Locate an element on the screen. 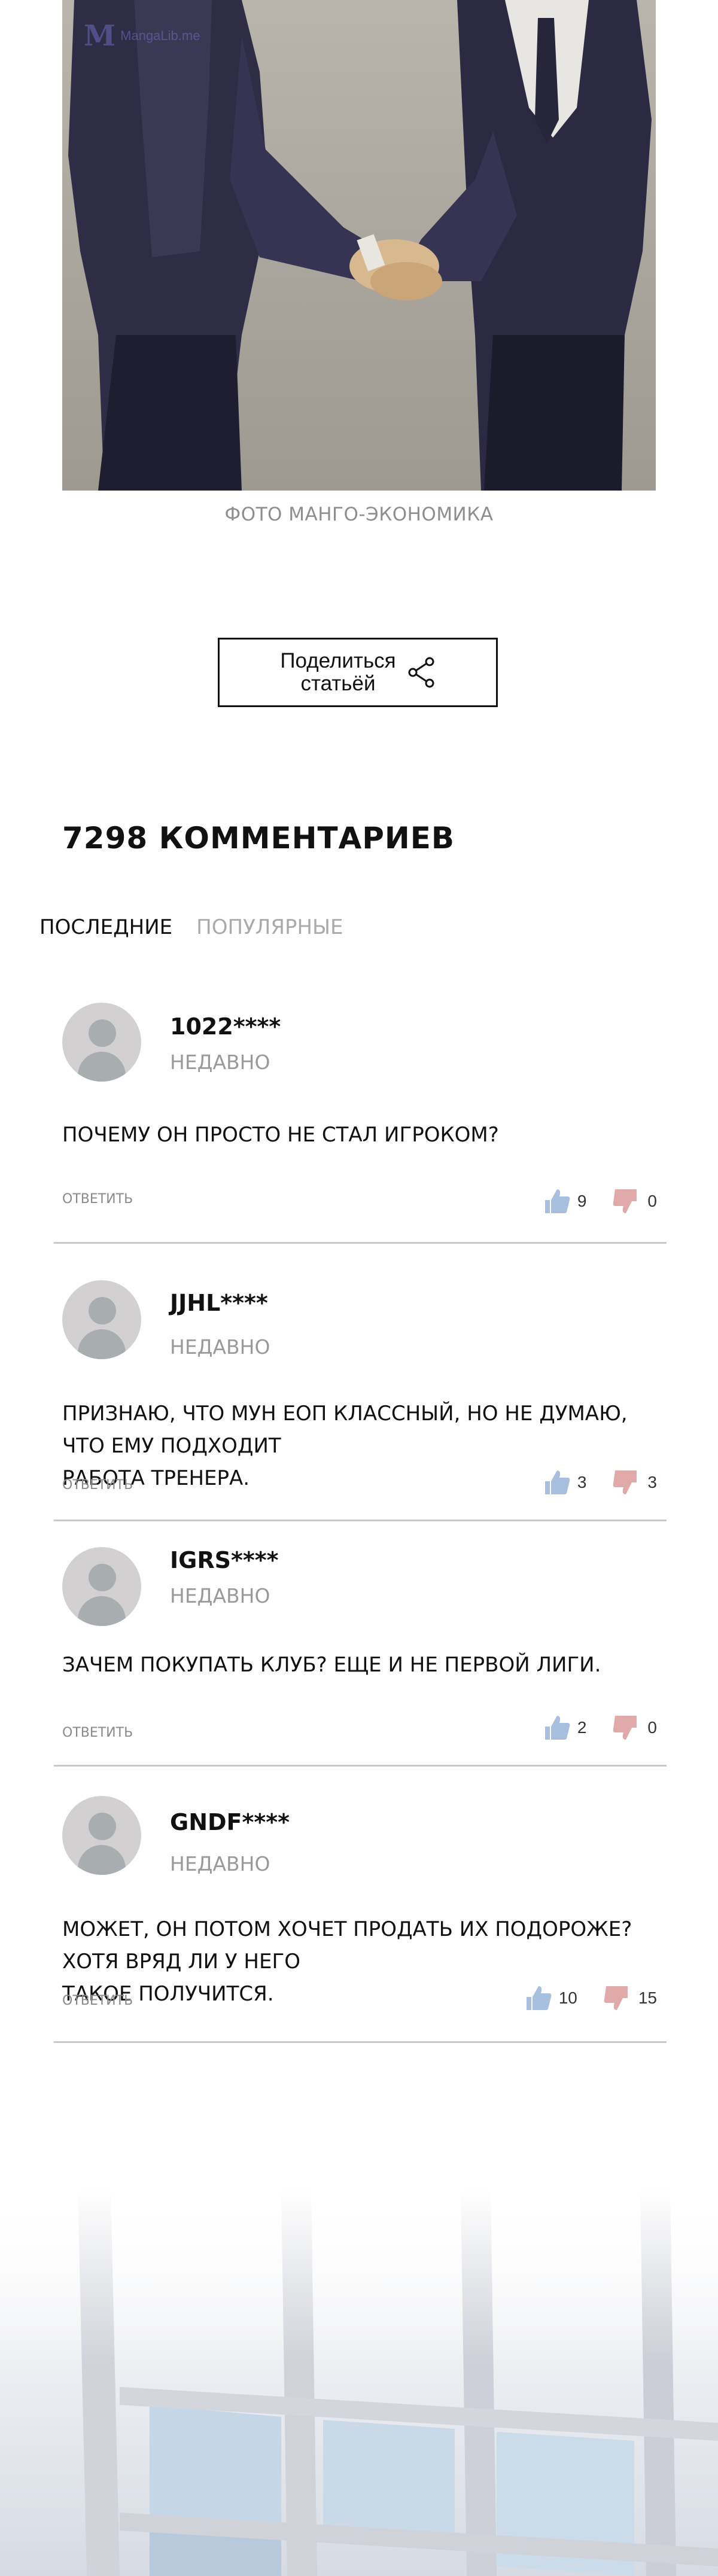  vote-bar: 10 15 is located at coordinates (591, 1998).